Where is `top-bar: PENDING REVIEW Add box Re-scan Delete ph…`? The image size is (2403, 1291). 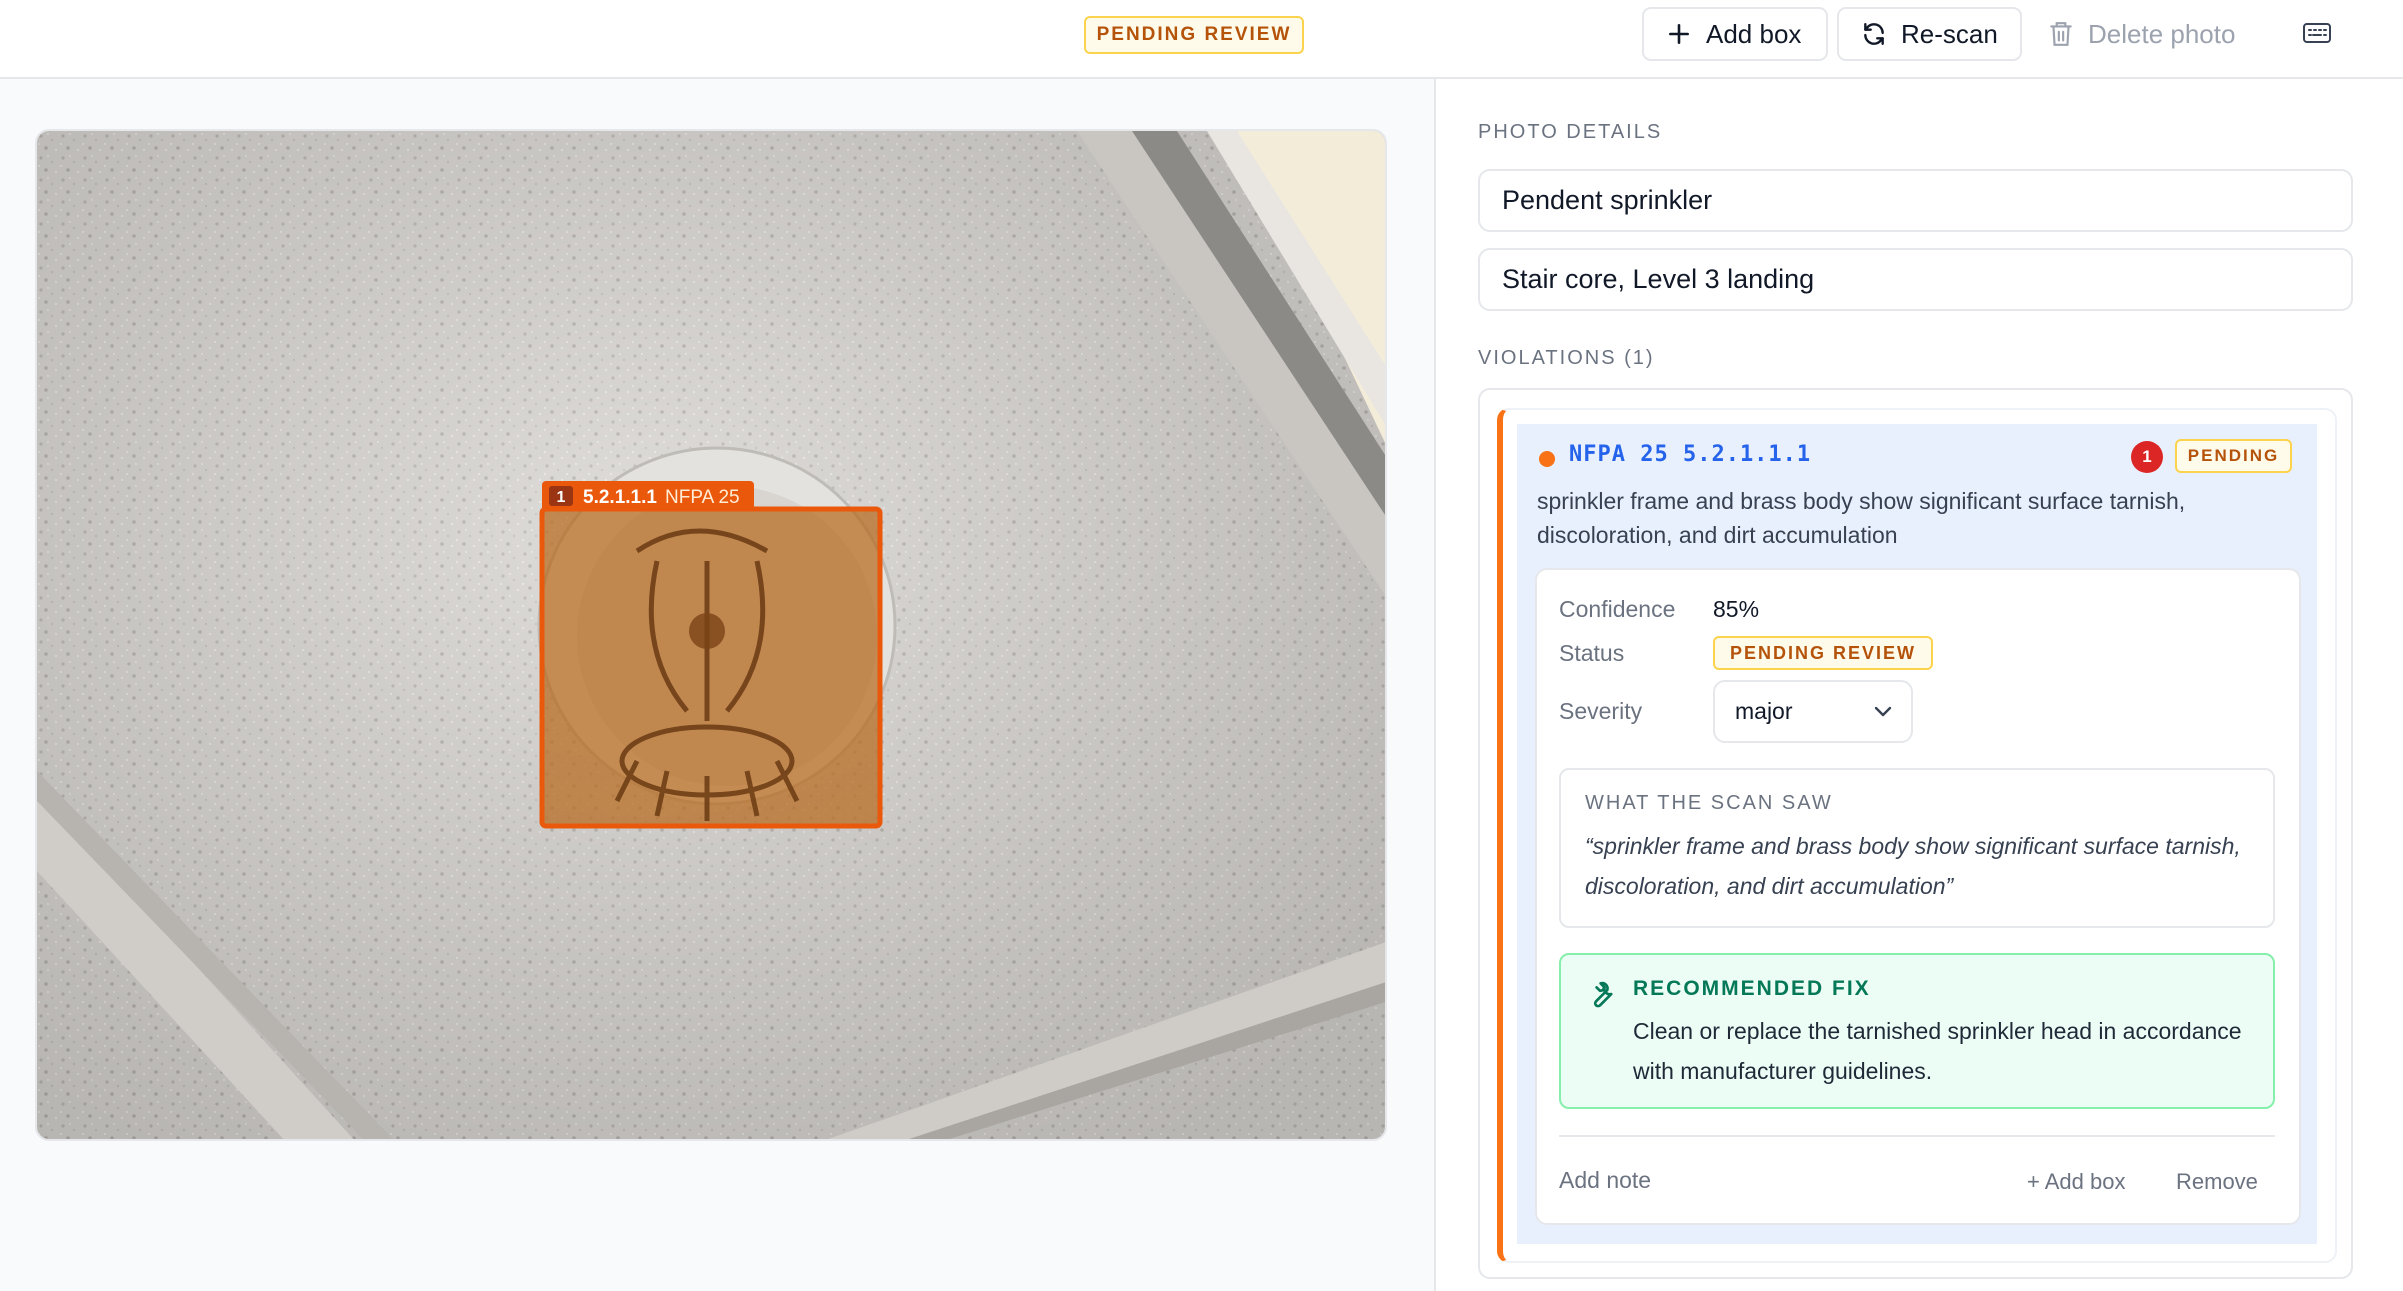
top-bar: PENDING REVIEW Add box Re-scan Delete ph… is located at coordinates (1201, 39).